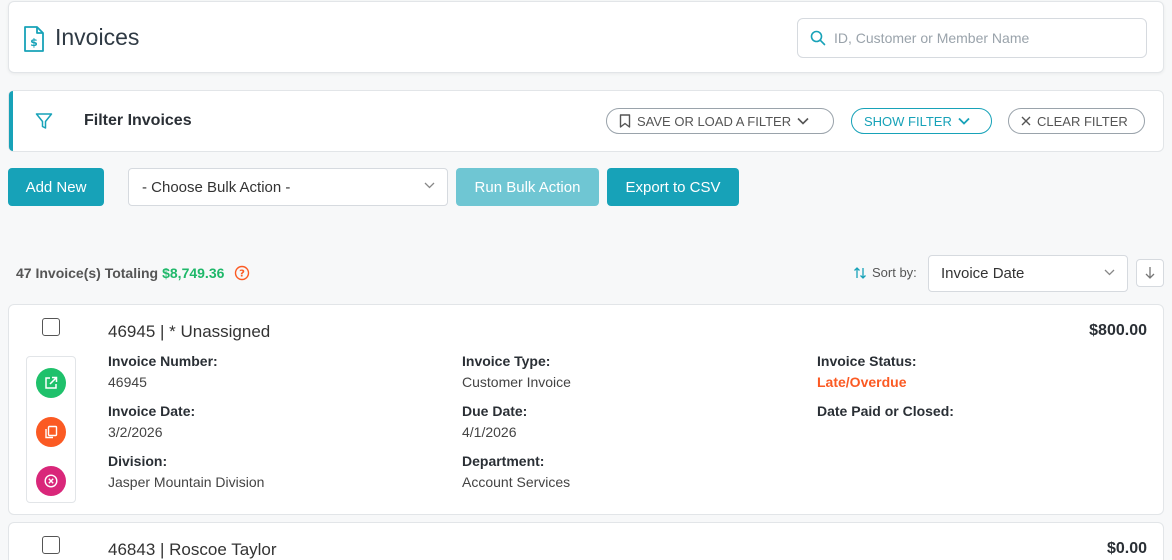 Image resolution: width=1172 pixels, height=560 pixels. I want to click on field-value: 46945, so click(127, 382).